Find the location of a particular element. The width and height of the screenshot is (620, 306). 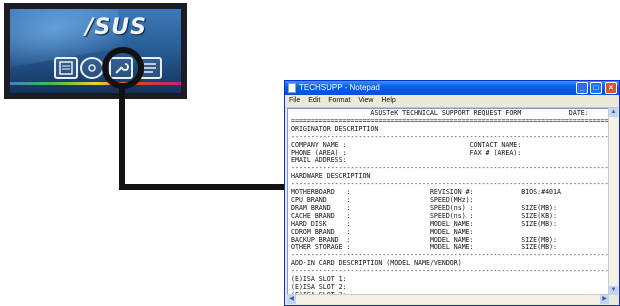

document-line: CACHE BRAND : SPEED(ns) : SIZE(KB): is located at coordinates (424, 215).